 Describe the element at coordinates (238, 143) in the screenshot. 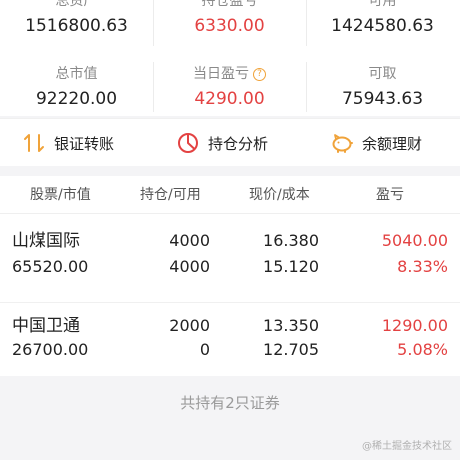

I see `position-analysis-label: 持仓分析` at that location.